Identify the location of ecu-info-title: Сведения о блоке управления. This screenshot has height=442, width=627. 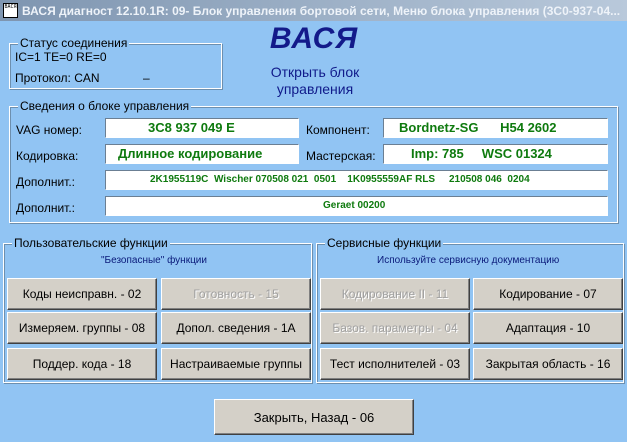
(105, 106).